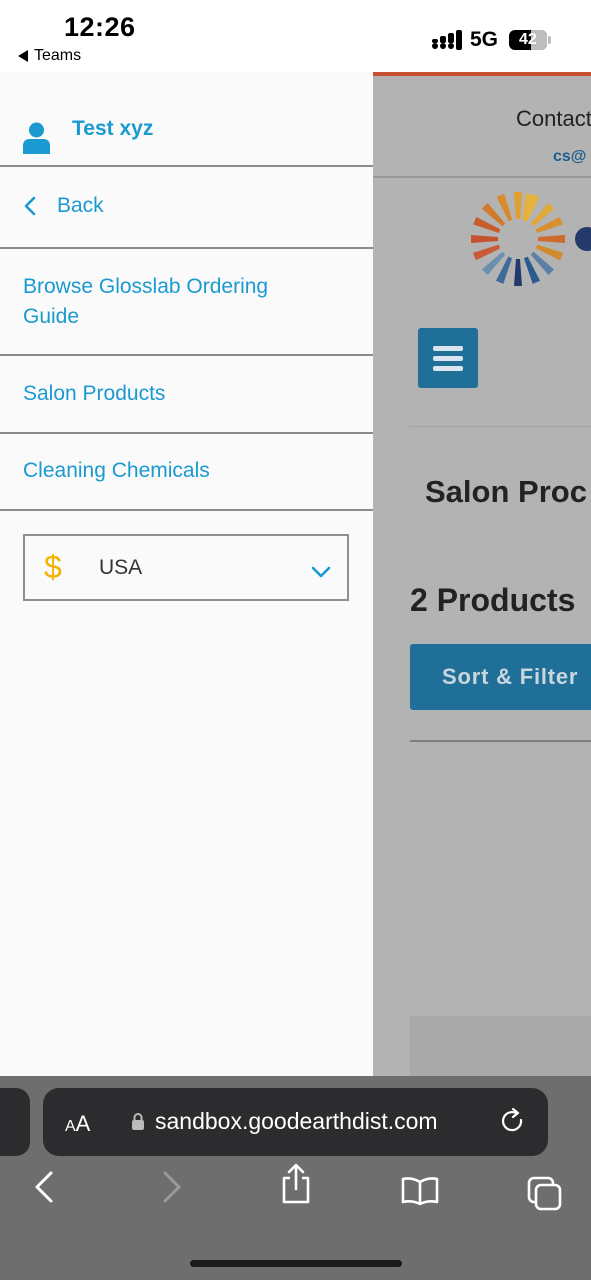  Describe the element at coordinates (531, 239) in the screenshot. I see `company-logo-icon` at that location.